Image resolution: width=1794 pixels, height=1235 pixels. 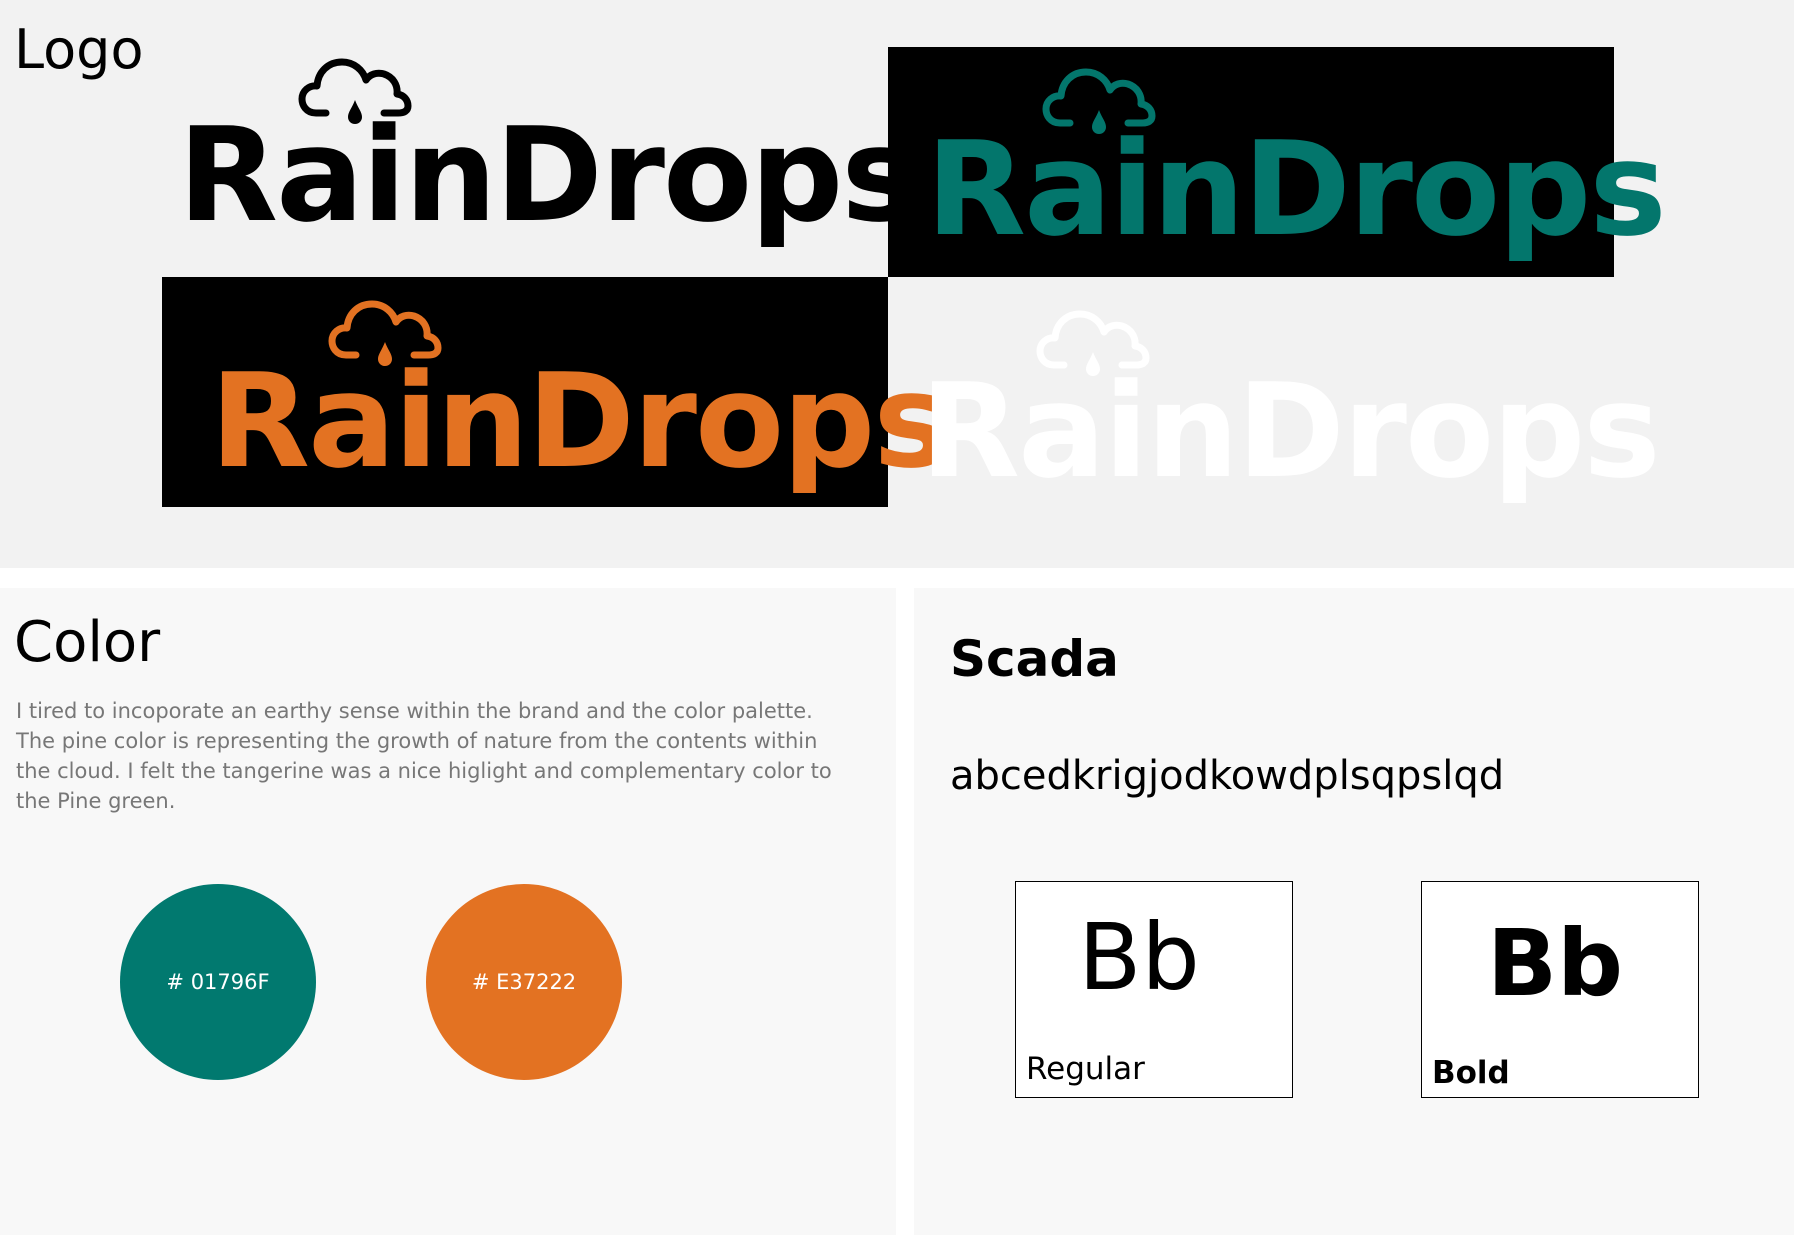 I want to click on type-sample-text: abcedkrigjodkowdplsqpslqd, so click(x=1227, y=776).